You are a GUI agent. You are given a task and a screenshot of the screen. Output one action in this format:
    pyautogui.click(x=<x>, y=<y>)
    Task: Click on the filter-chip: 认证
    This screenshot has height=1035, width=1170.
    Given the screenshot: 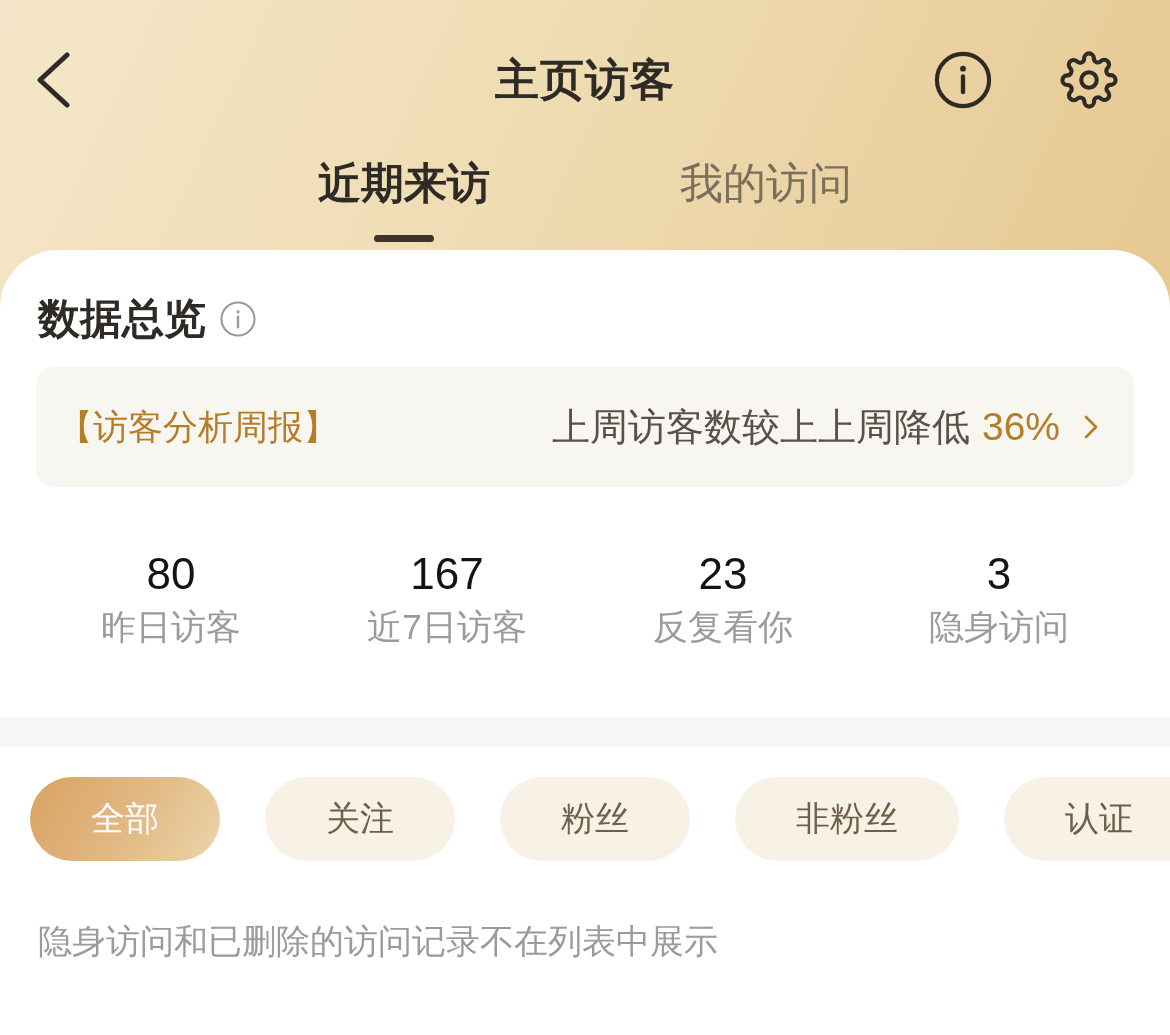 What is the action you would take?
    pyautogui.click(x=1087, y=819)
    